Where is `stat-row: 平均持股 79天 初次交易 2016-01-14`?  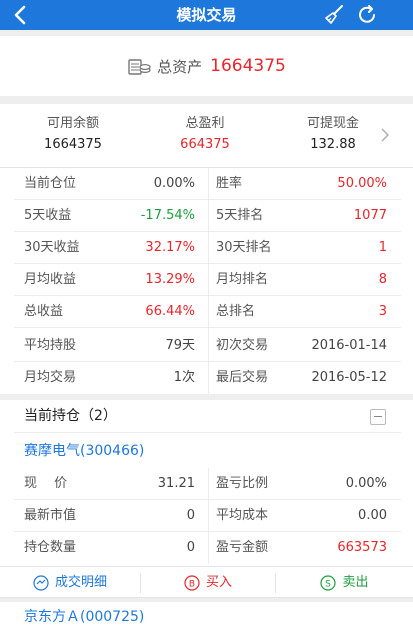 stat-row: 平均持股 79天 初次交易 2016-01-14 is located at coordinates (206, 346).